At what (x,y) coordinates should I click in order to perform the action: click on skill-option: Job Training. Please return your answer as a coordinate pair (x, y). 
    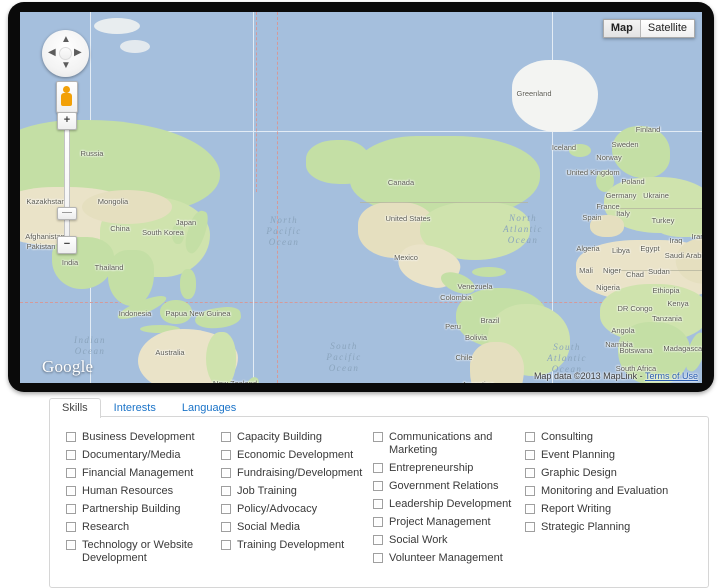
    Looking at the image, I should click on (297, 491).